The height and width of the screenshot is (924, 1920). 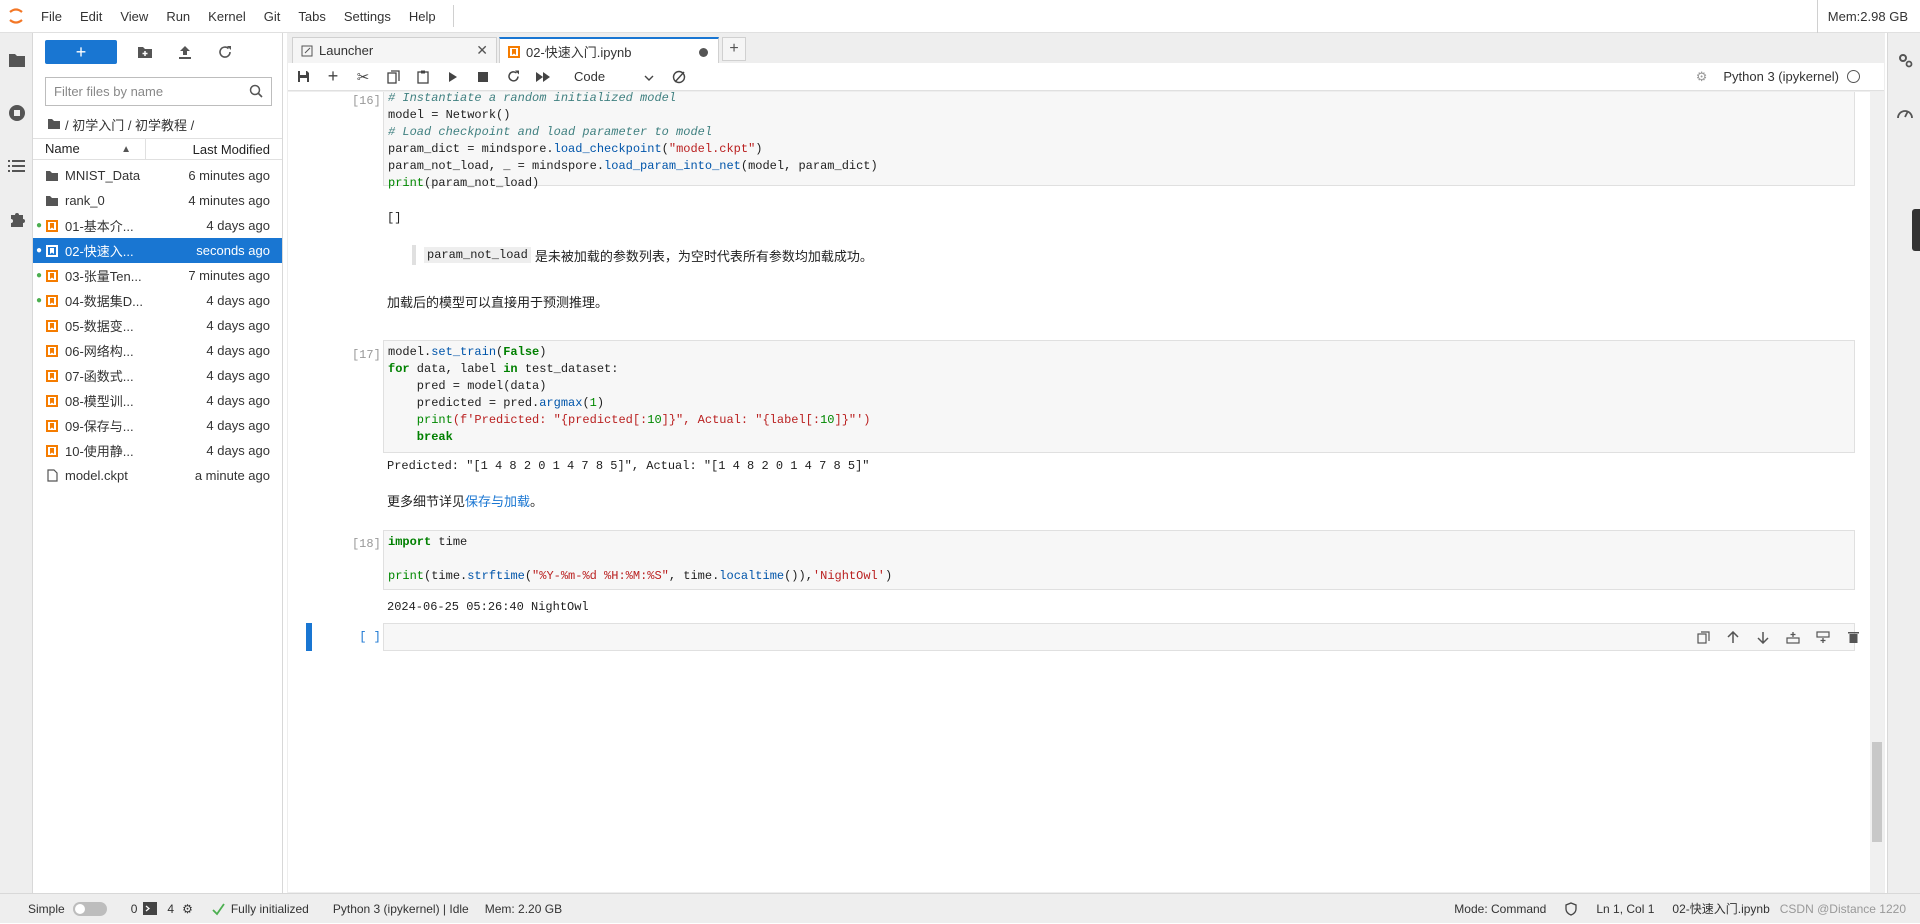 What do you see at coordinates (1877, 492) in the screenshot?
I see `vertical-scrollbar` at bounding box center [1877, 492].